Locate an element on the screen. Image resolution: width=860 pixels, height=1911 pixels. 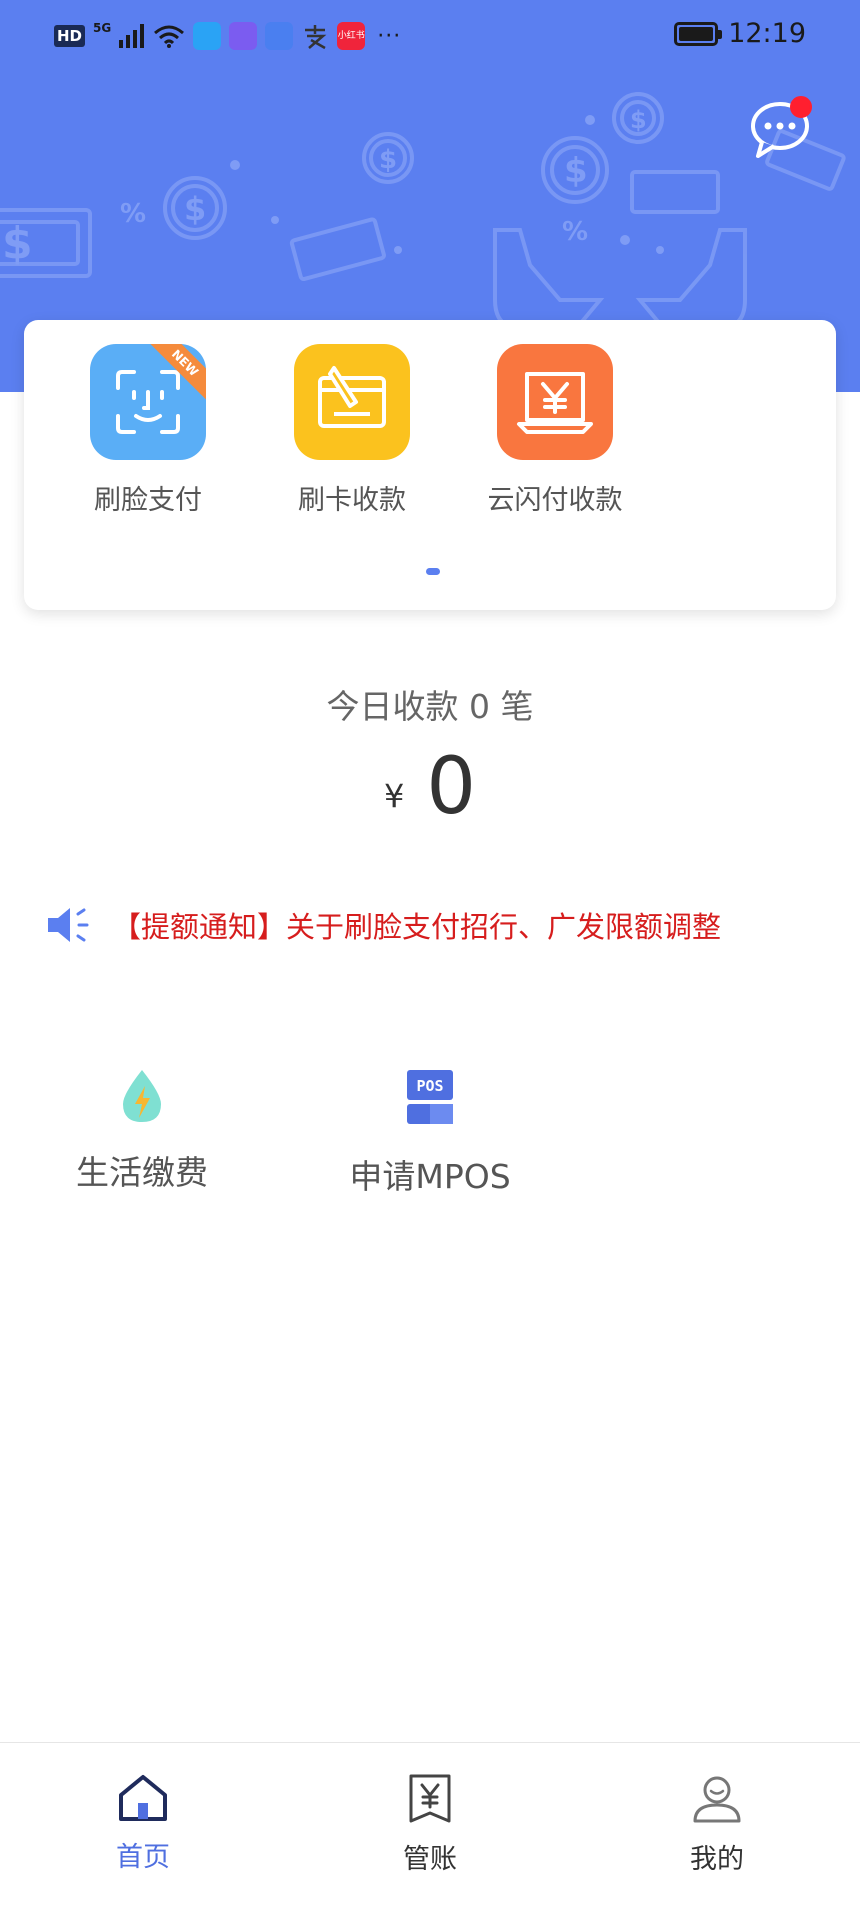
status-bar: HD 5G 小红书 ··· 12:19 is located at coordinates (430, 36).